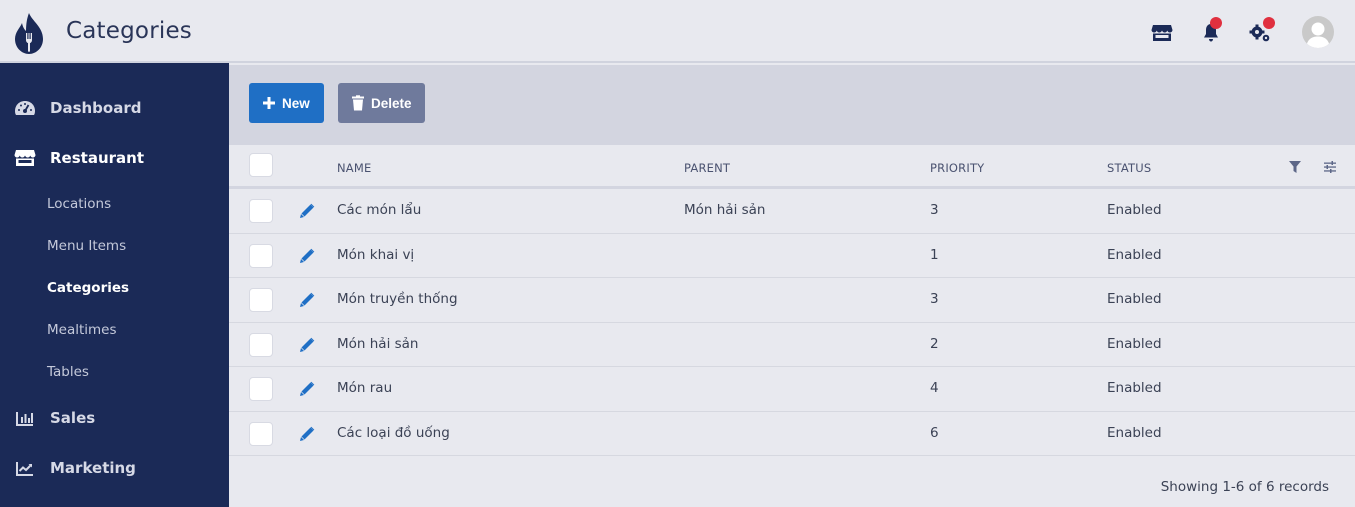 This screenshot has height=507, width=1355. What do you see at coordinates (25, 108) in the screenshot?
I see `dashboard-gauge-icon` at bounding box center [25, 108].